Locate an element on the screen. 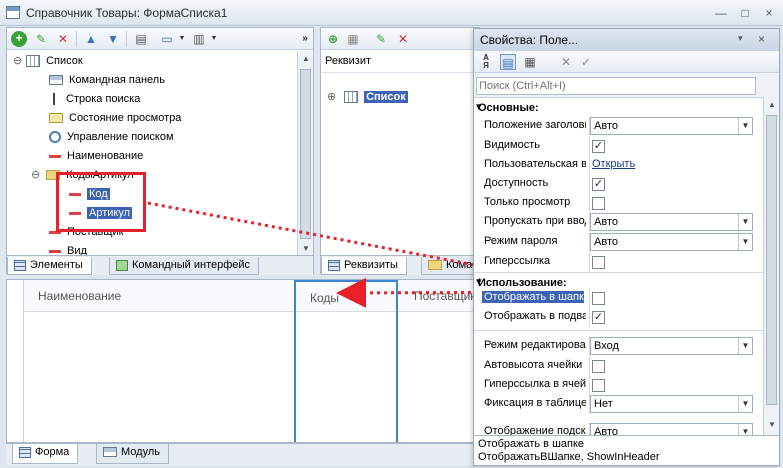 This screenshot has width=783, height=468. properties-toolbar: АЯ ▤ ▦ ✕ ✓ is located at coordinates (626, 62).